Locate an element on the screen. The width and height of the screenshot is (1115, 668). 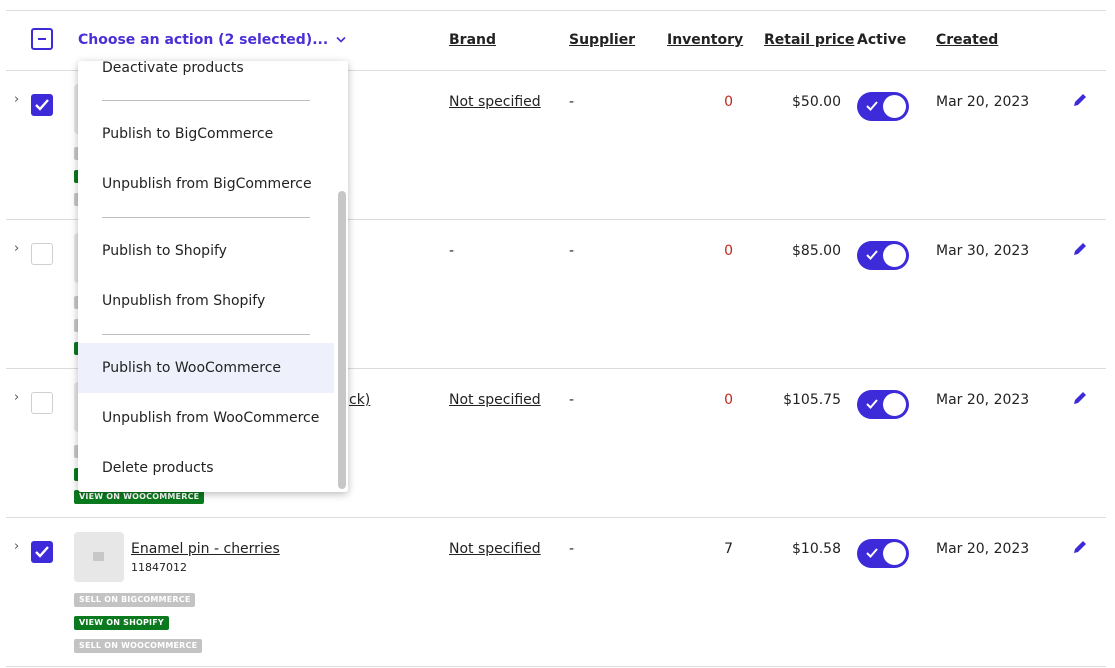
created-cell: Mar 30, 2023 is located at coordinates (983, 251).